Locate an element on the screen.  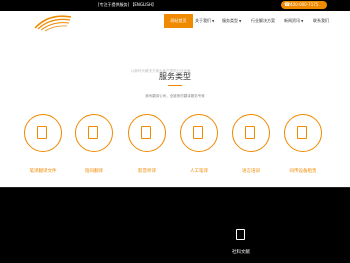
nav-solutions: 行业解决方案 is located at coordinates (263, 21).